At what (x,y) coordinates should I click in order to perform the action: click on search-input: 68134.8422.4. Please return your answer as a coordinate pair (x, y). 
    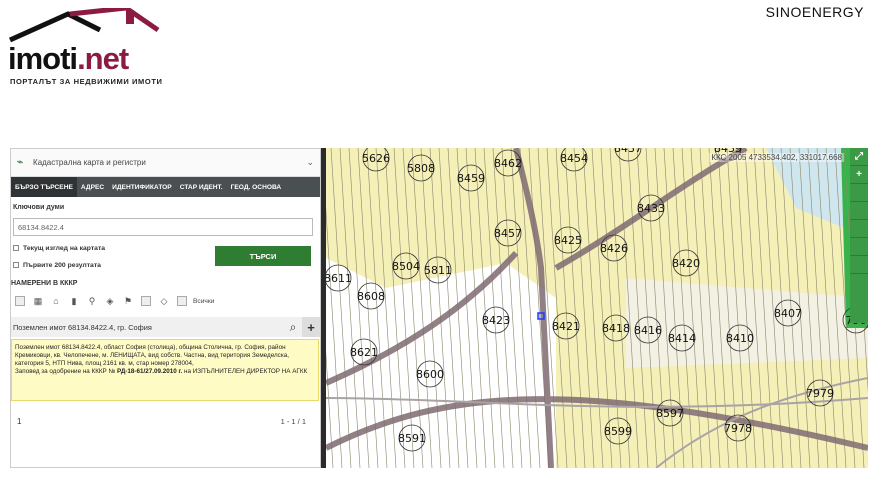
    Looking at the image, I should click on (163, 227).